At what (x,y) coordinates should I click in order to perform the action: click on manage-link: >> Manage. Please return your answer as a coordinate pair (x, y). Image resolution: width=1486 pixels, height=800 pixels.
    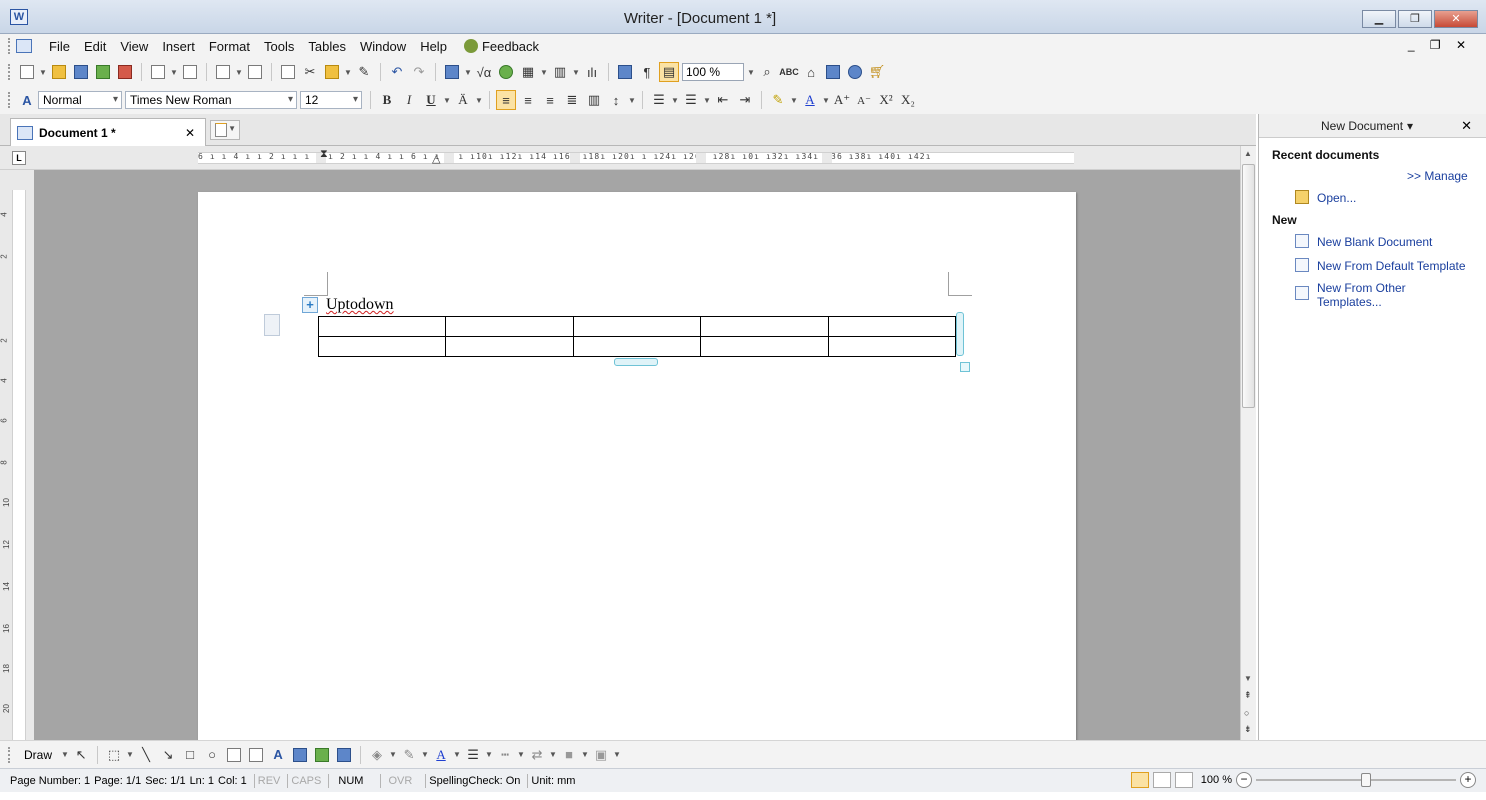
    Looking at the image, I should click on (1437, 176).